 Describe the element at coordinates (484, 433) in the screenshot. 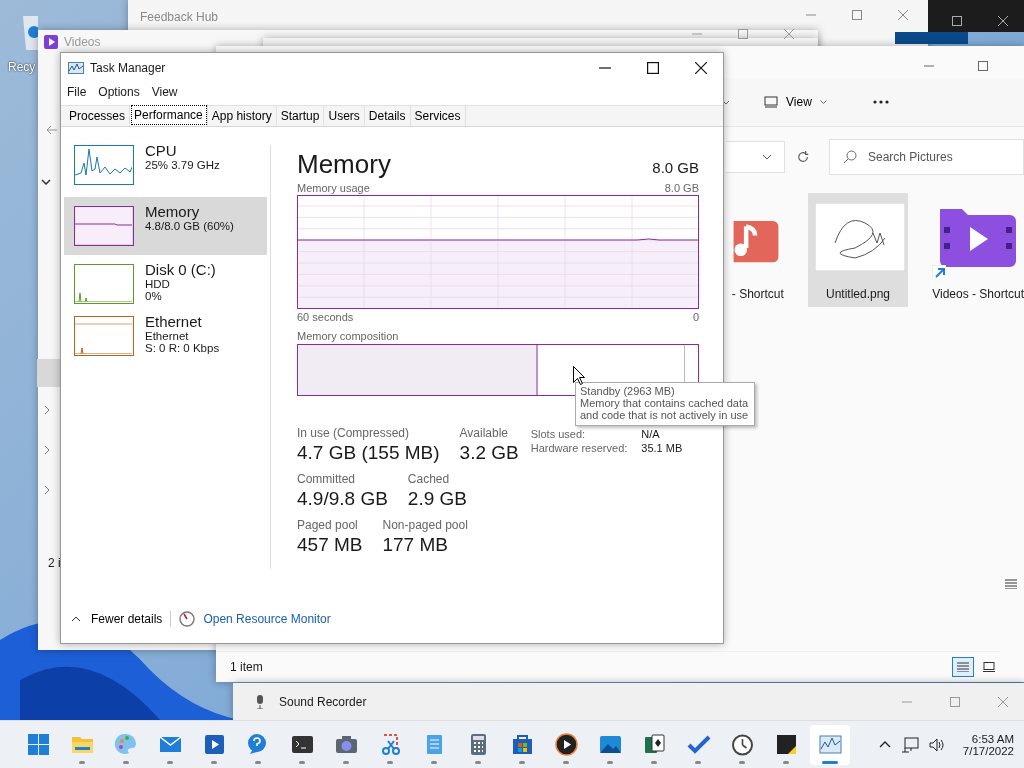

I see `stat-label: Available` at that location.